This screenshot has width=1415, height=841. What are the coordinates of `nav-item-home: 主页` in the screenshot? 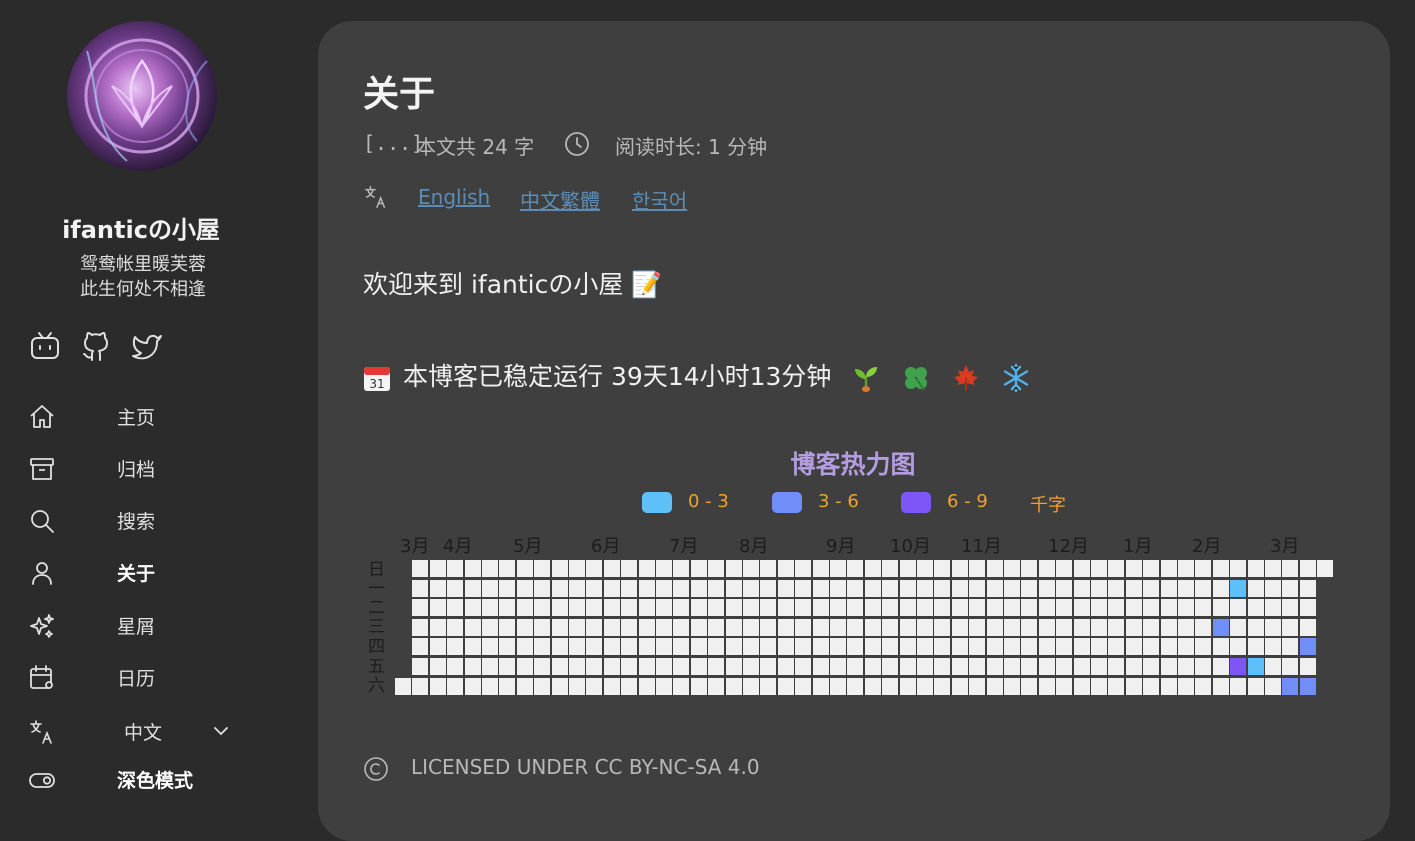 It's located at (145, 417).